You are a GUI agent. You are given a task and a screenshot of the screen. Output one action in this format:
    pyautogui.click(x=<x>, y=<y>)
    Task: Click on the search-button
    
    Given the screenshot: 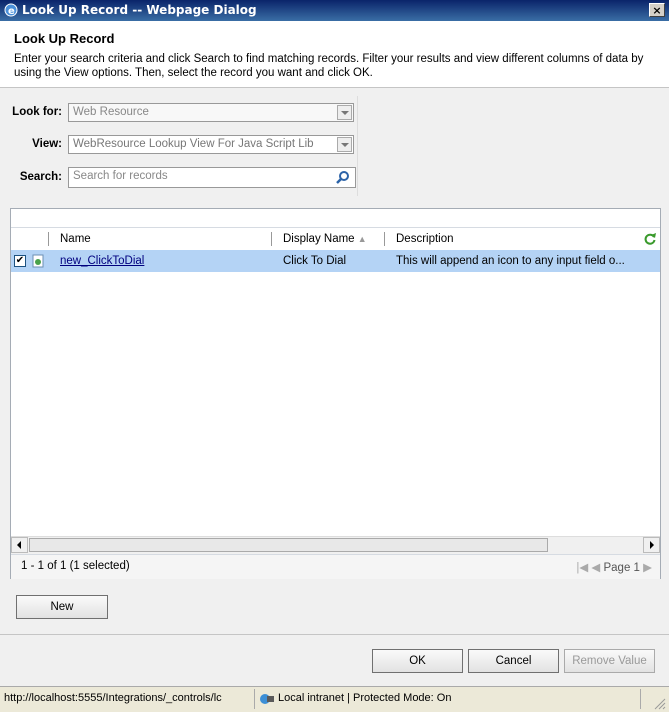 What is the action you would take?
    pyautogui.click(x=342, y=177)
    